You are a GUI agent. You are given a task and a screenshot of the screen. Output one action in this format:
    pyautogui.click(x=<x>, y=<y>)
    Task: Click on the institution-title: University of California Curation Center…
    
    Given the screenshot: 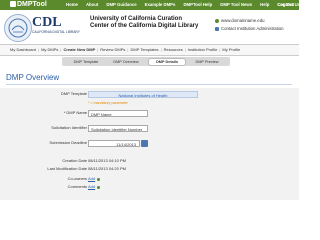 What is the action you would take?
    pyautogui.click(x=144, y=22)
    